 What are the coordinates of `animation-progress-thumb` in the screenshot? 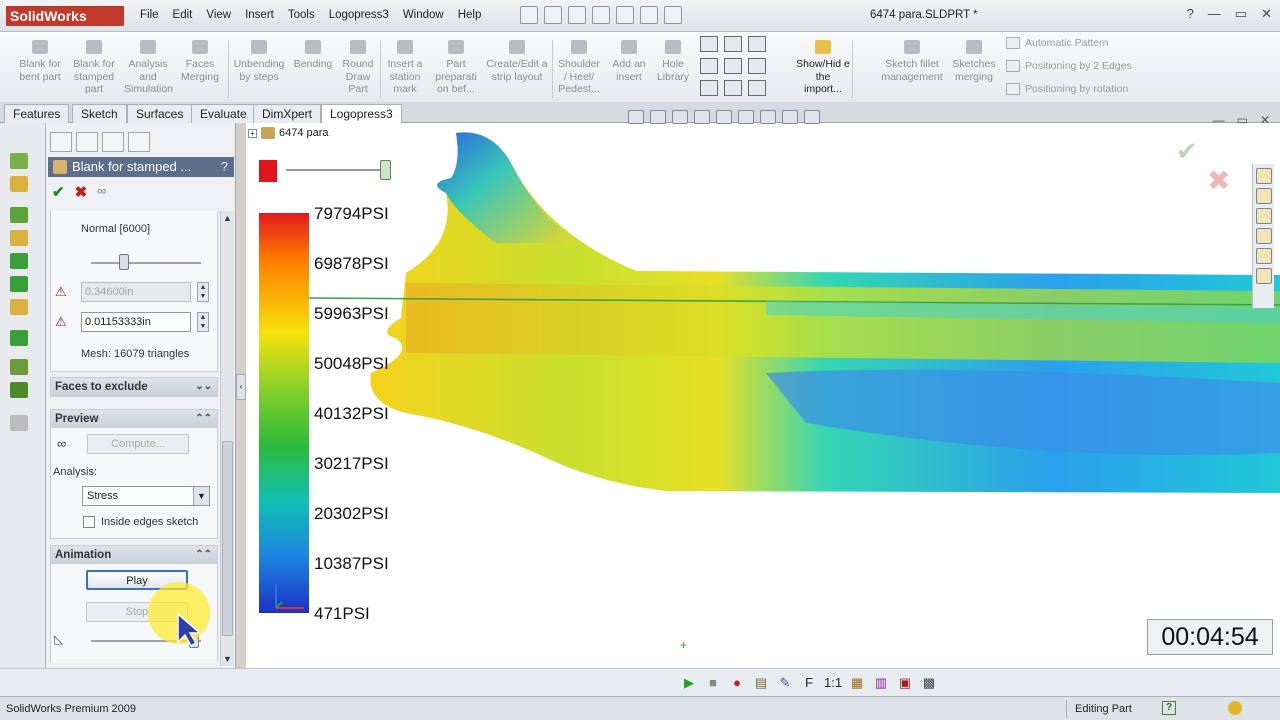 It's located at (385, 170).